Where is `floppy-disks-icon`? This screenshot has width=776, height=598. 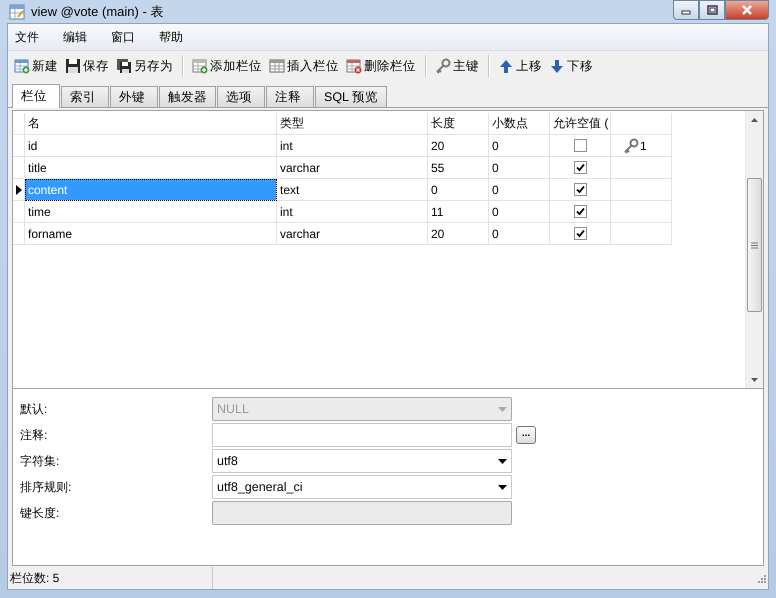 floppy-disks-icon is located at coordinates (124, 66).